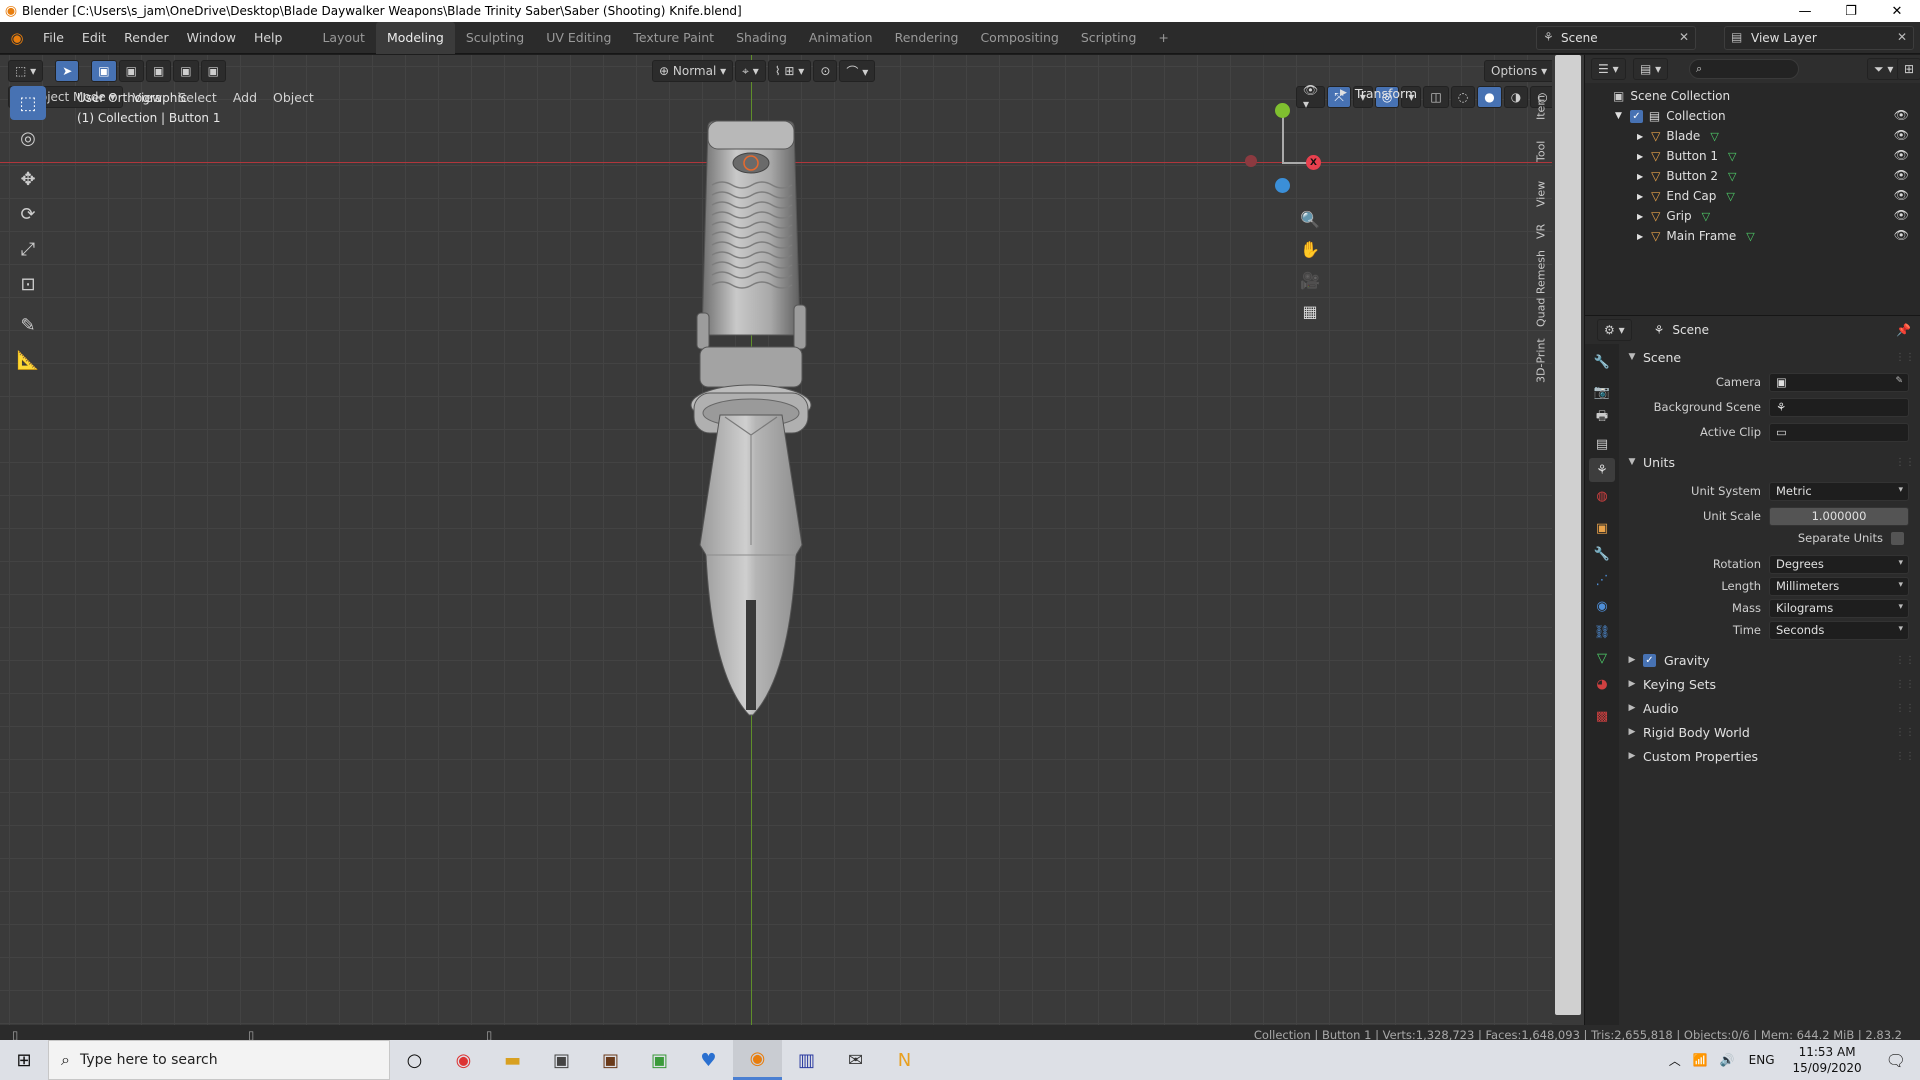  I want to click on scene-tab-icon: ⚘, so click(1602, 470).